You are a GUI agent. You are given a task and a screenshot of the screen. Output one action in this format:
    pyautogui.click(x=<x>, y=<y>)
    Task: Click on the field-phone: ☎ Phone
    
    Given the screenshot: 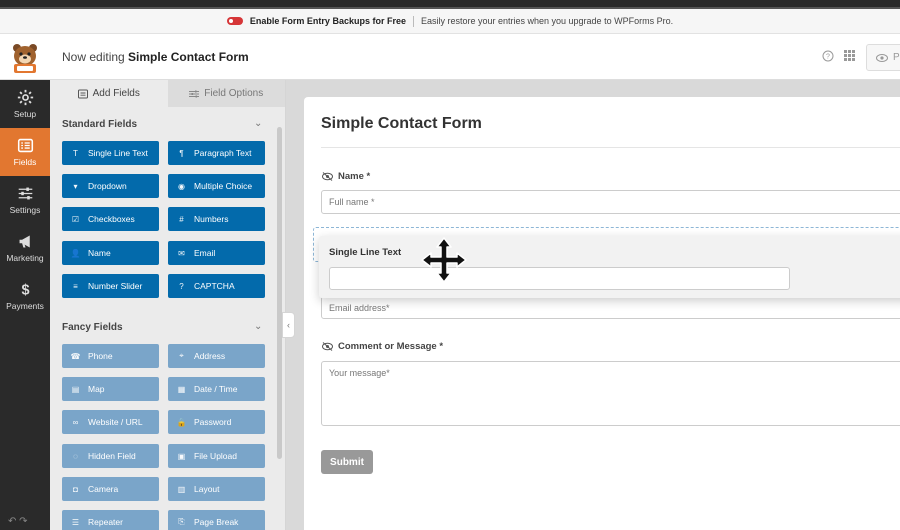 What is the action you would take?
    pyautogui.click(x=110, y=356)
    